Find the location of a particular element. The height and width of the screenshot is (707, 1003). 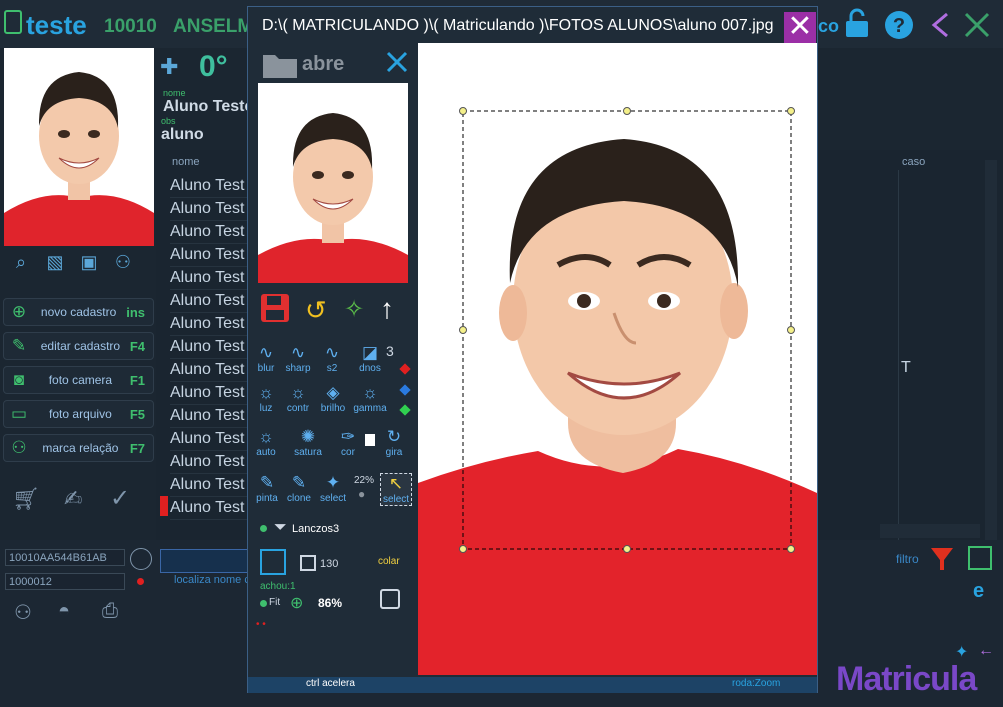

search-name-input is located at coordinates (206, 561).